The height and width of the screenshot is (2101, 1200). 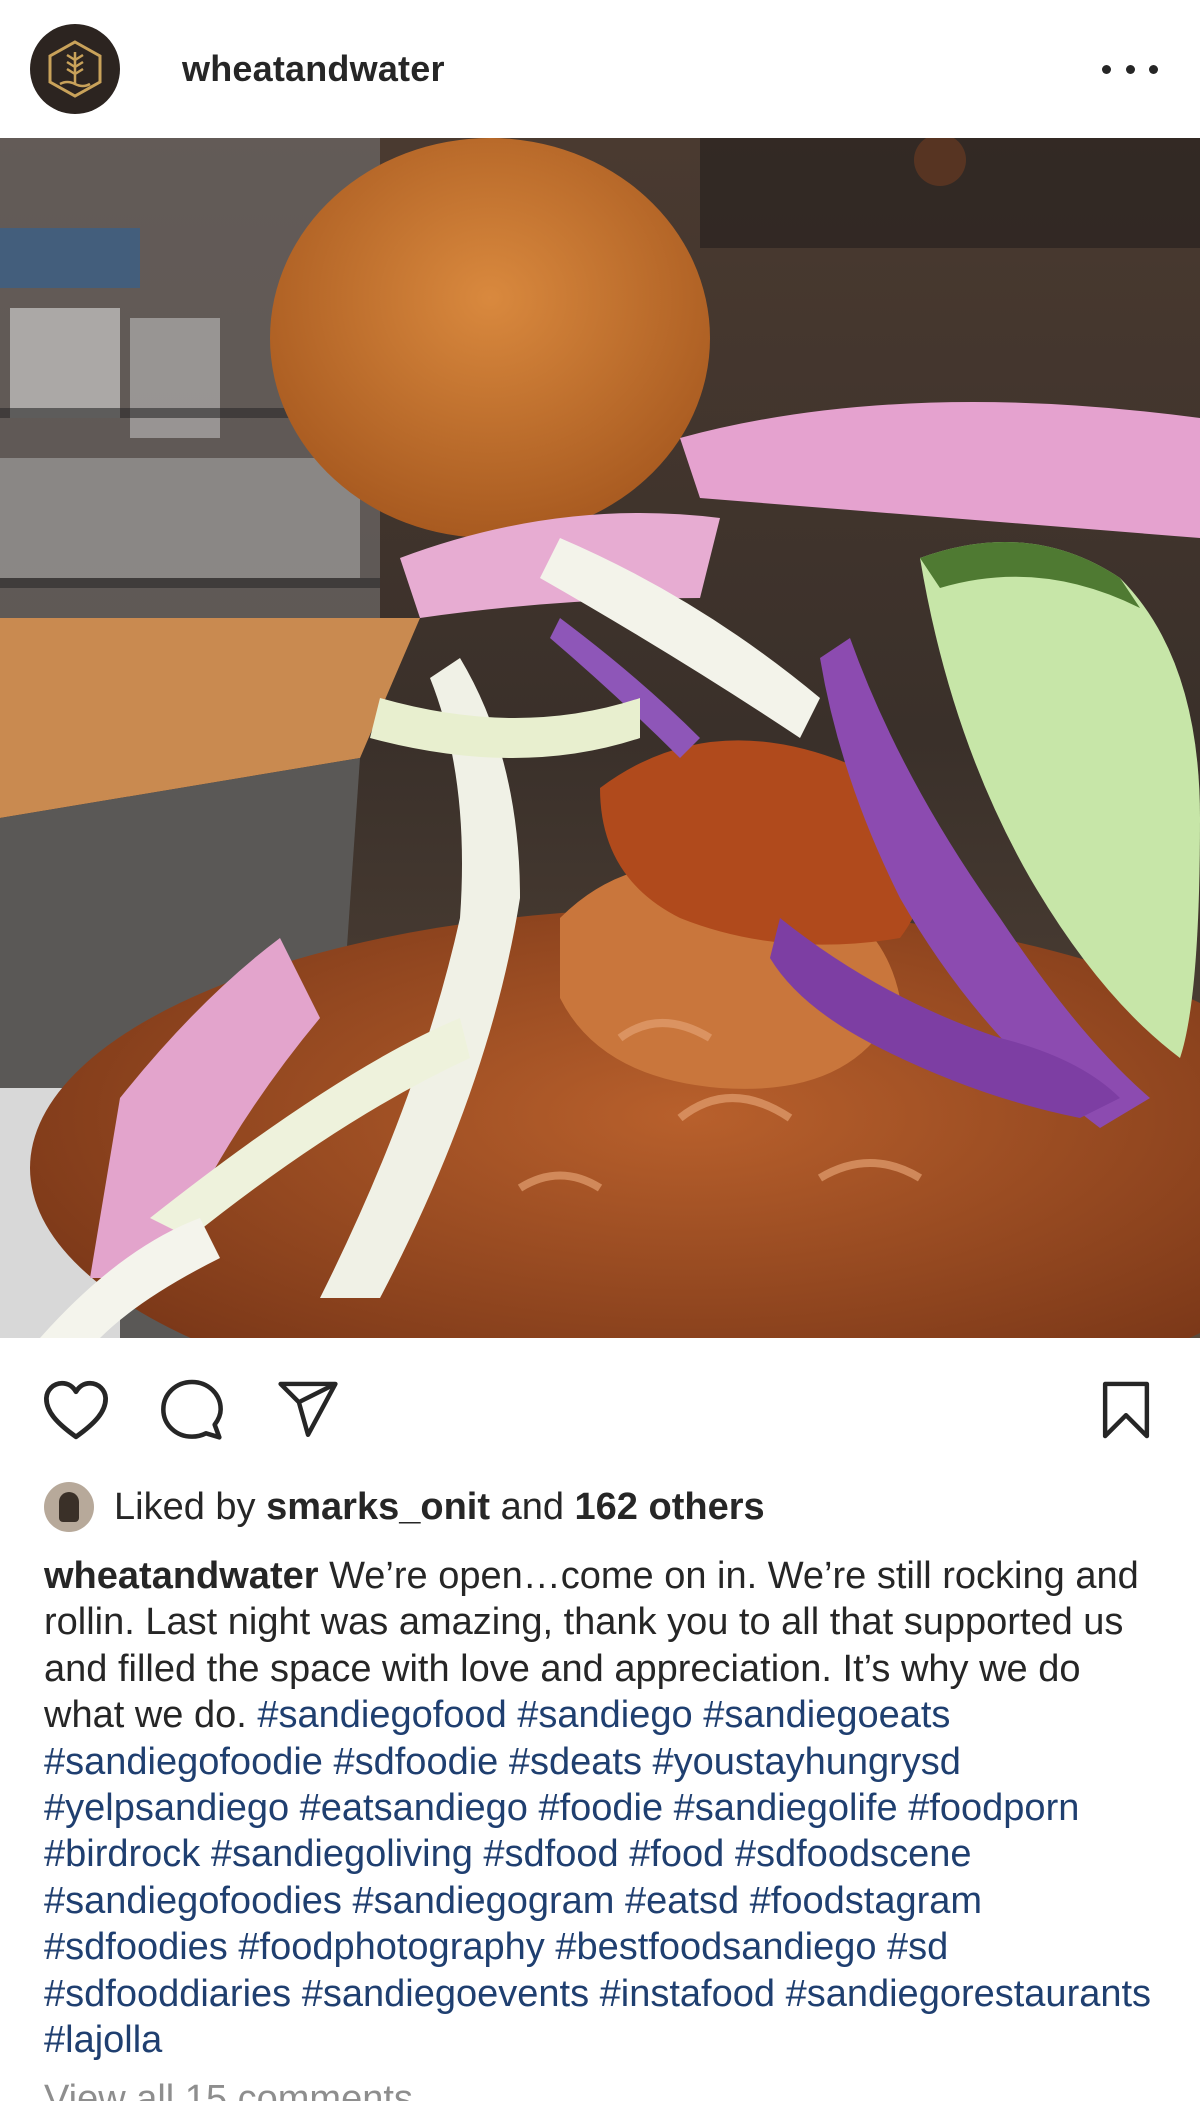 What do you see at coordinates (183, 1762) in the screenshot?
I see `hashtag-link: #sandiegofoodie` at bounding box center [183, 1762].